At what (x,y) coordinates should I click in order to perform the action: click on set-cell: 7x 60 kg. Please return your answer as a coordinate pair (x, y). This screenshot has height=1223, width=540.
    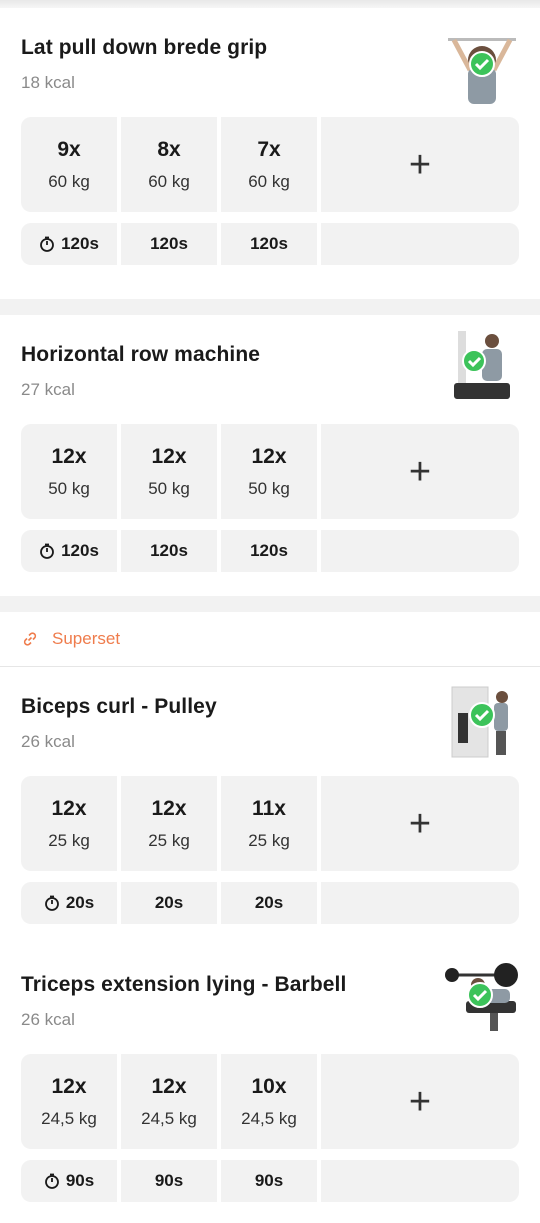
    Looking at the image, I should click on (269, 164).